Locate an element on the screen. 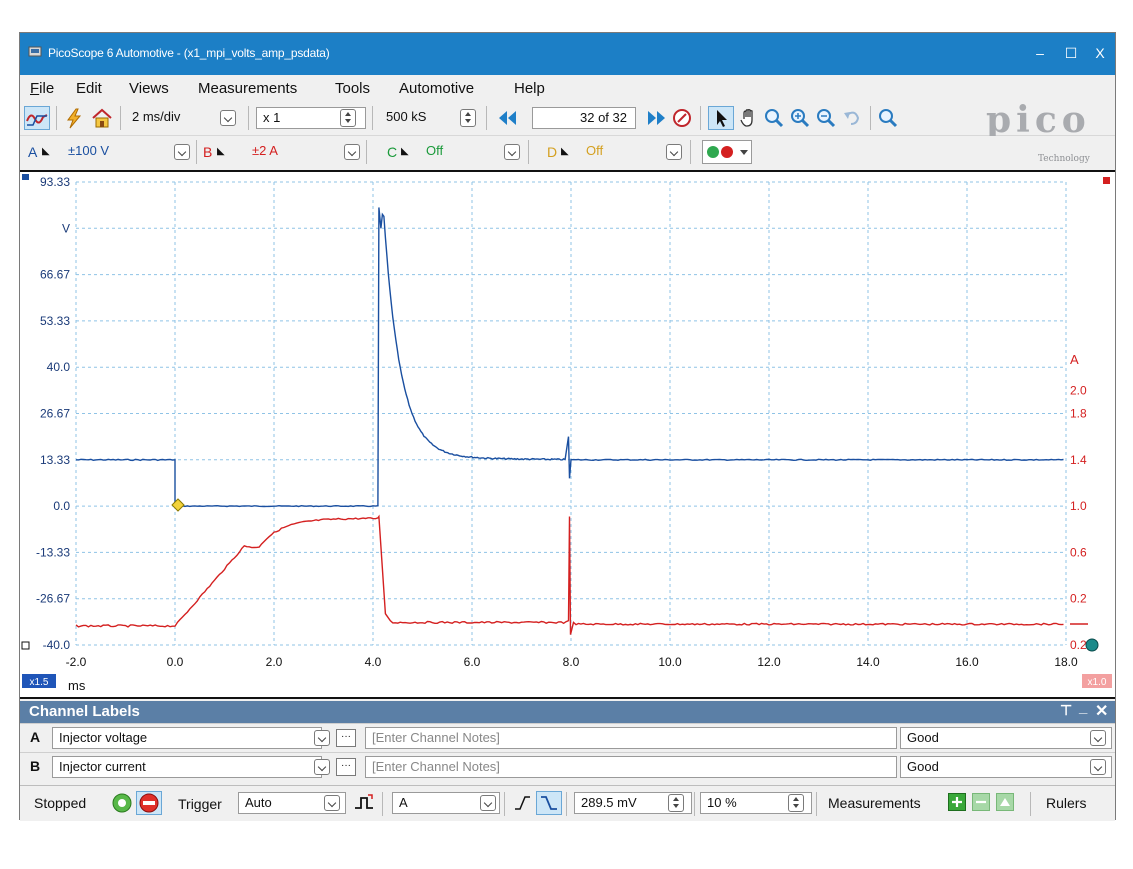 Image resolution: width=1133 pixels, height=869 pixels. ruler-handle is located at coordinates (25, 645).